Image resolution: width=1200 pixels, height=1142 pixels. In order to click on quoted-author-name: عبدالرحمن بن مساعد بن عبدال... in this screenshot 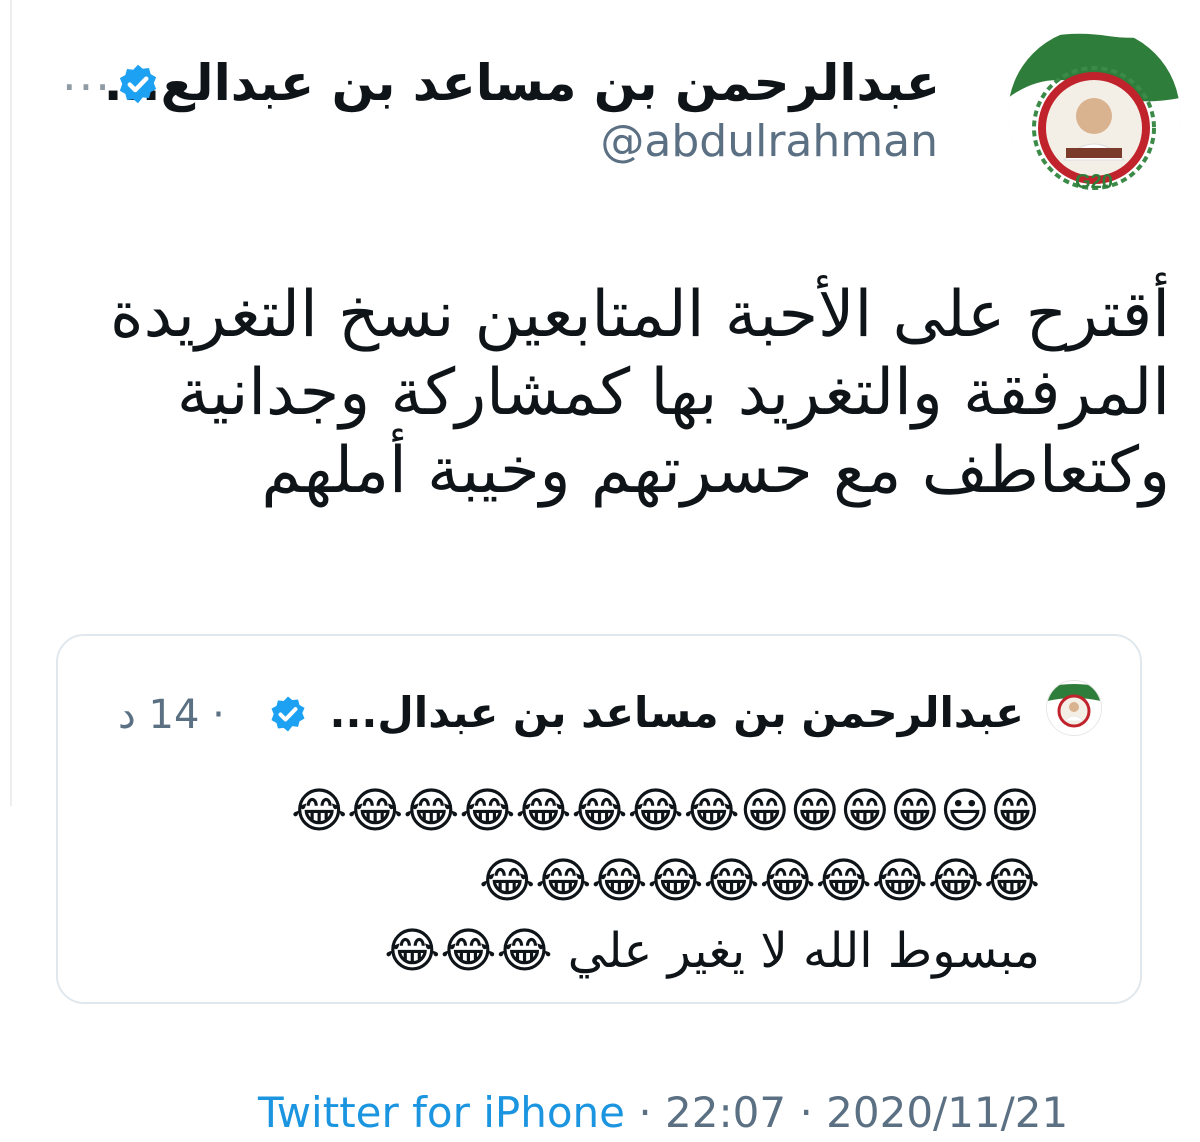, I will do `click(677, 712)`.